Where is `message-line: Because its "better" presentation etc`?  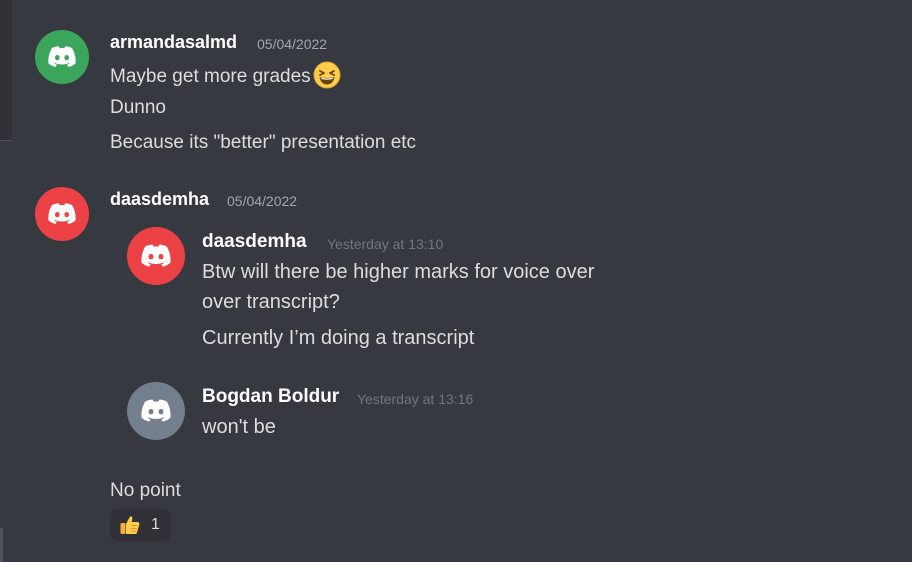 message-line: Because its "better" presentation etc is located at coordinates (263, 142).